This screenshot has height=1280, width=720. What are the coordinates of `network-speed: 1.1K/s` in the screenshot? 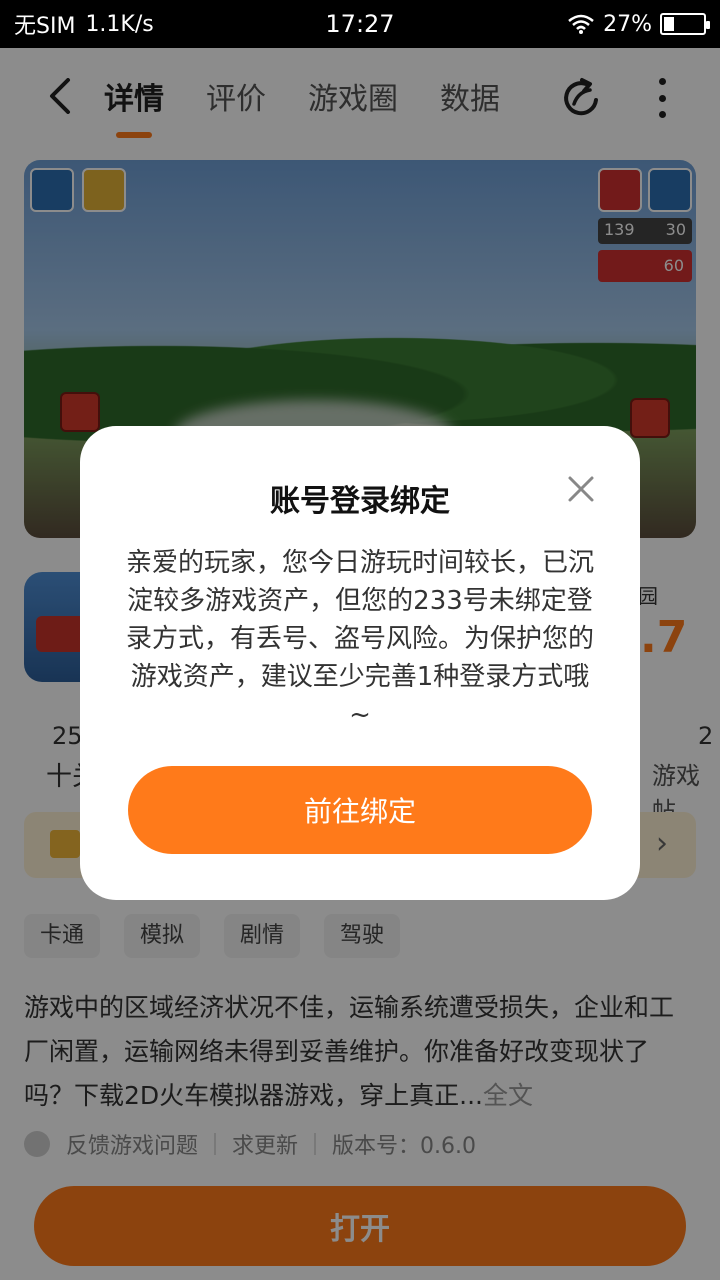 It's located at (119, 24).